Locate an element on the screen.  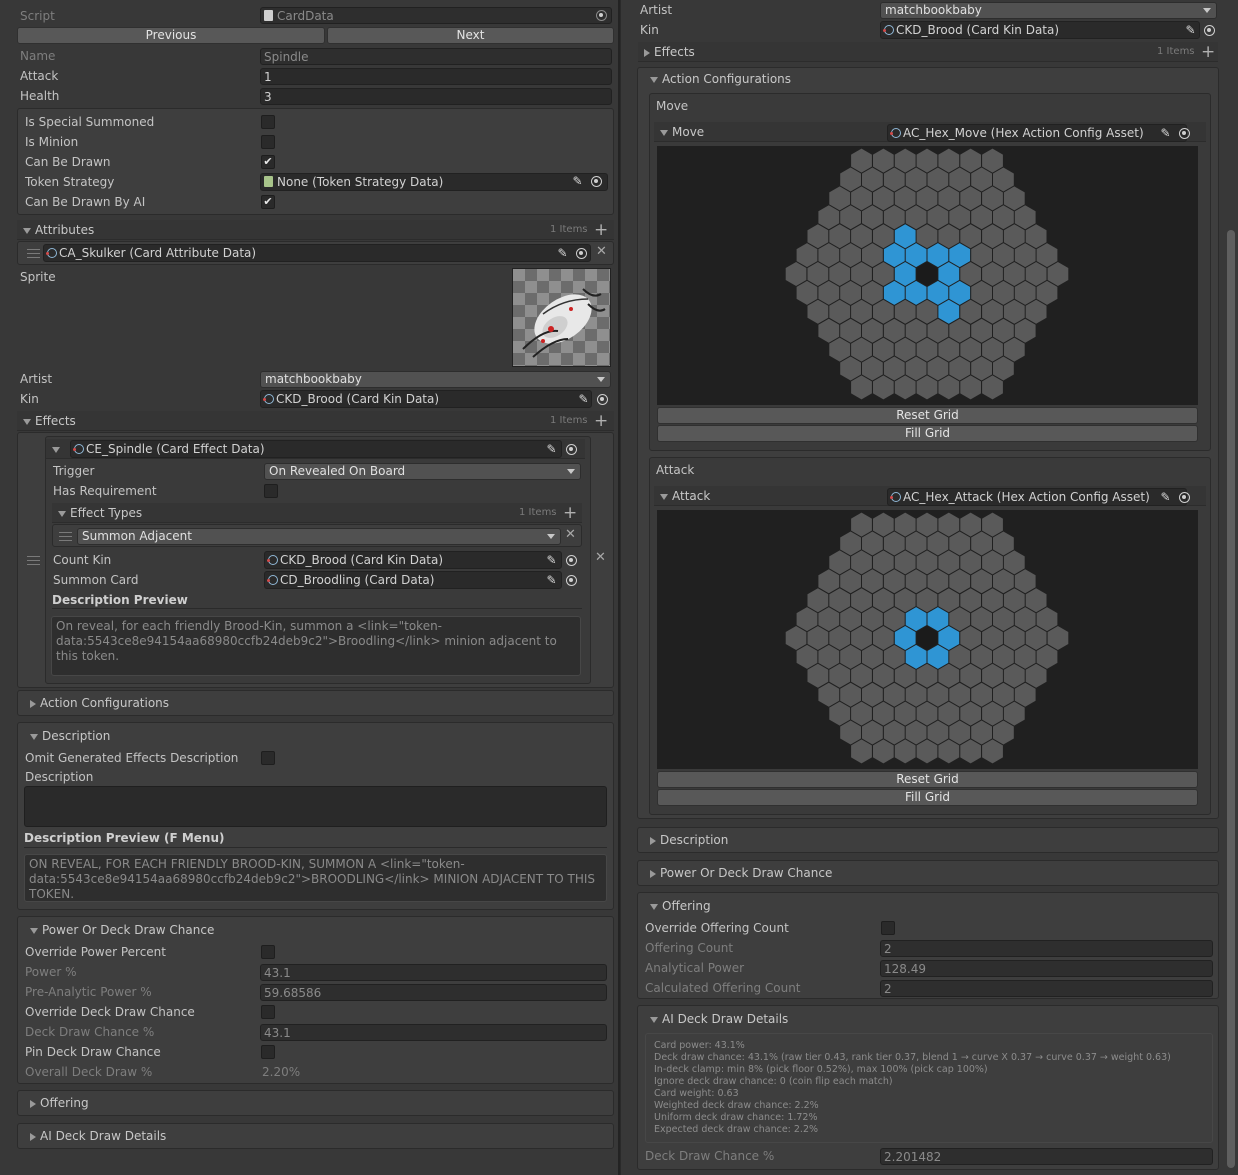
omit-description-checkbox is located at coordinates (268, 758).